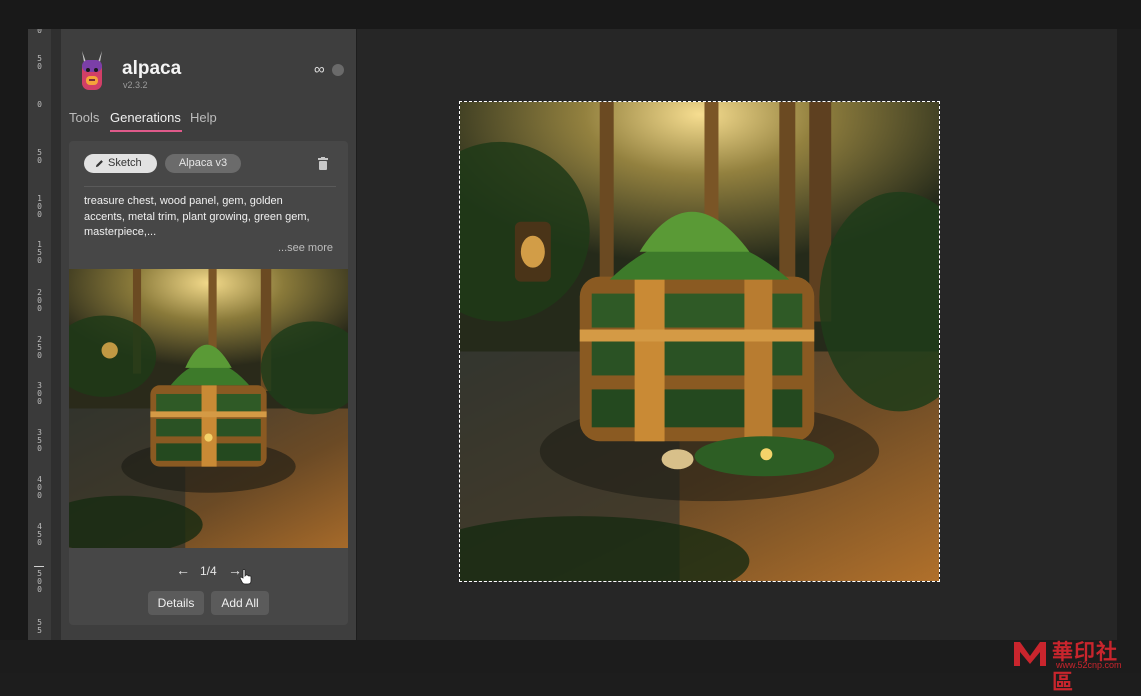  I want to click on app-version: v2.3.2, so click(135, 85).